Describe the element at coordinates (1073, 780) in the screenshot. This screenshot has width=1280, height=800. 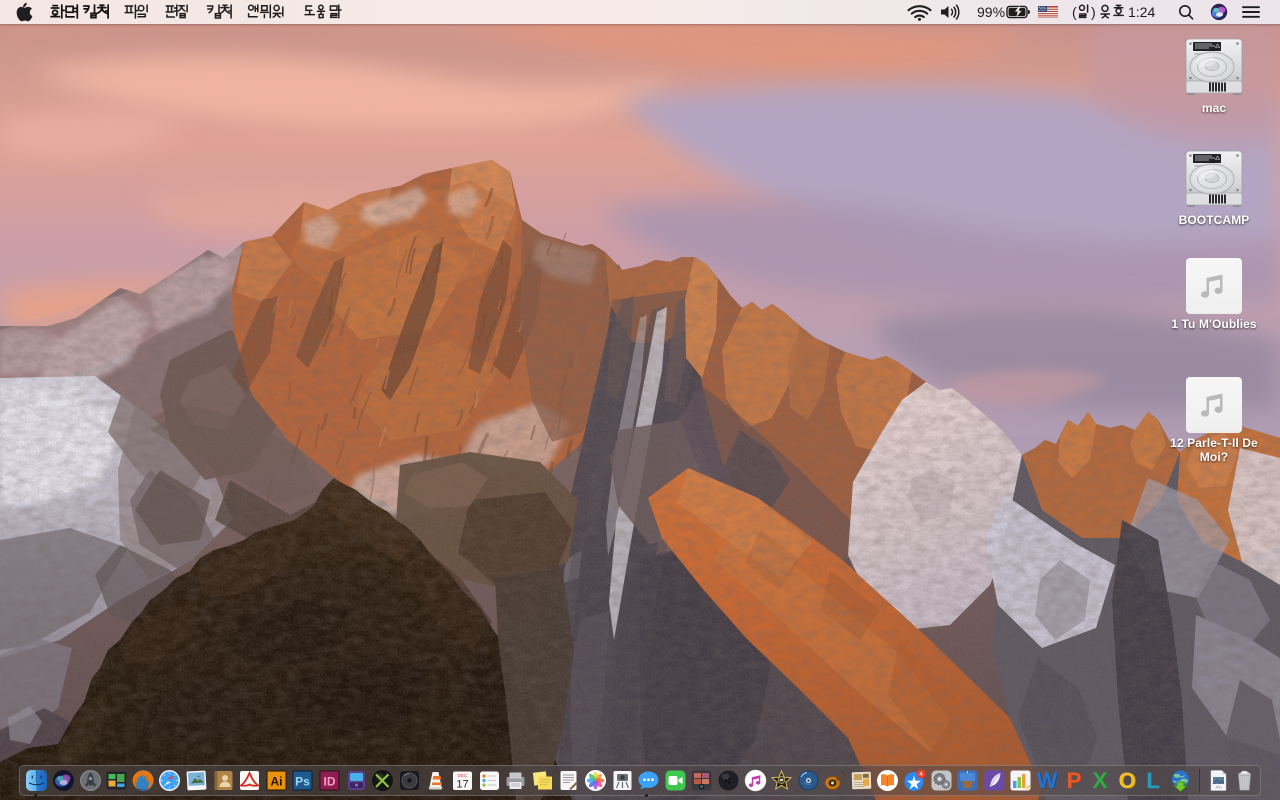
I see `svg-text: P` at that location.